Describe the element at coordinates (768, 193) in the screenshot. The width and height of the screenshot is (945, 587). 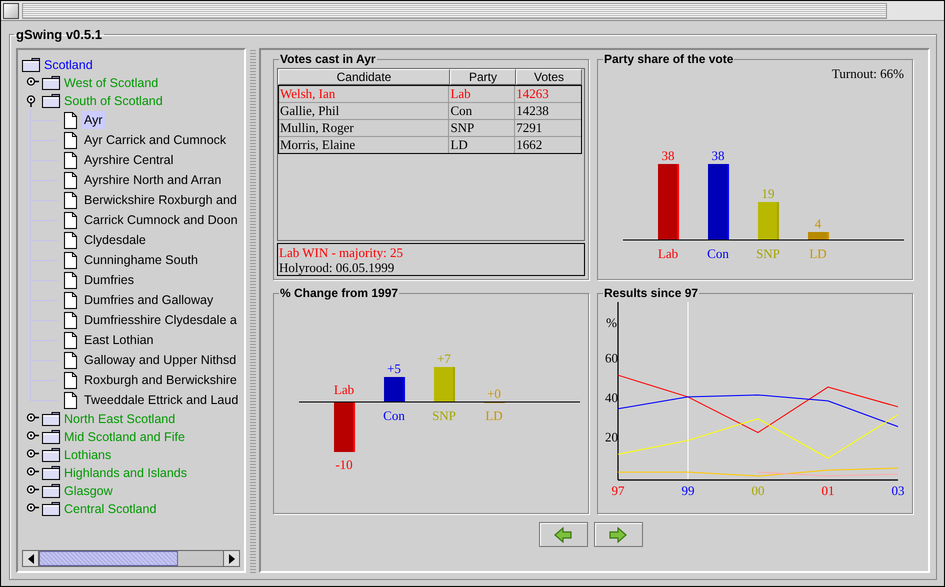
I see `value-label: 19` at that location.